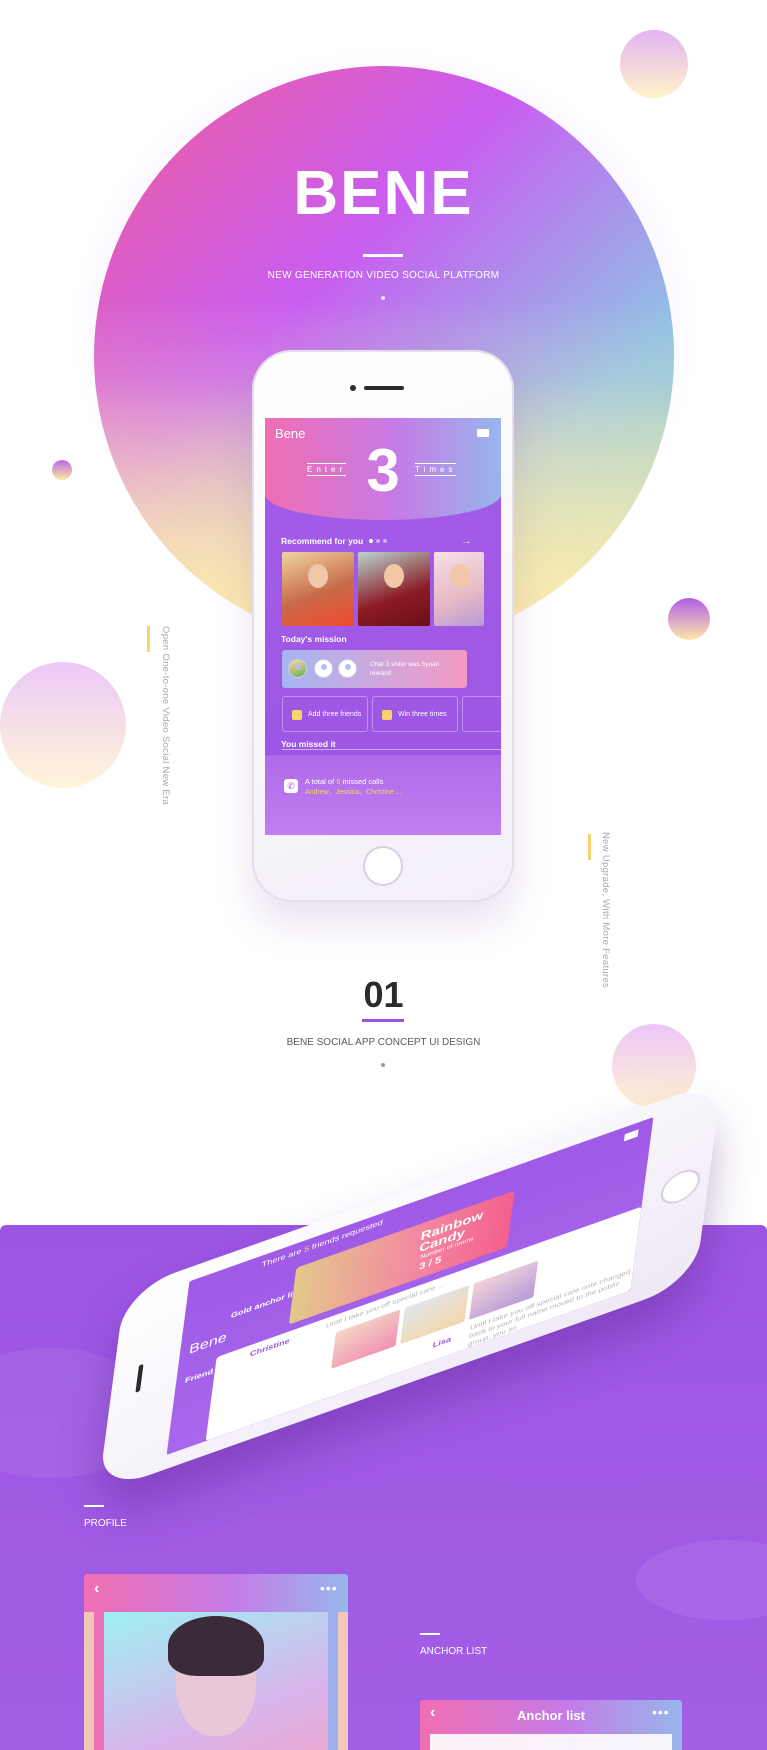 This screenshot has width=767, height=1750. Describe the element at coordinates (551, 1715) in the screenshot. I see `anchor-list-title: Anchor list` at that location.